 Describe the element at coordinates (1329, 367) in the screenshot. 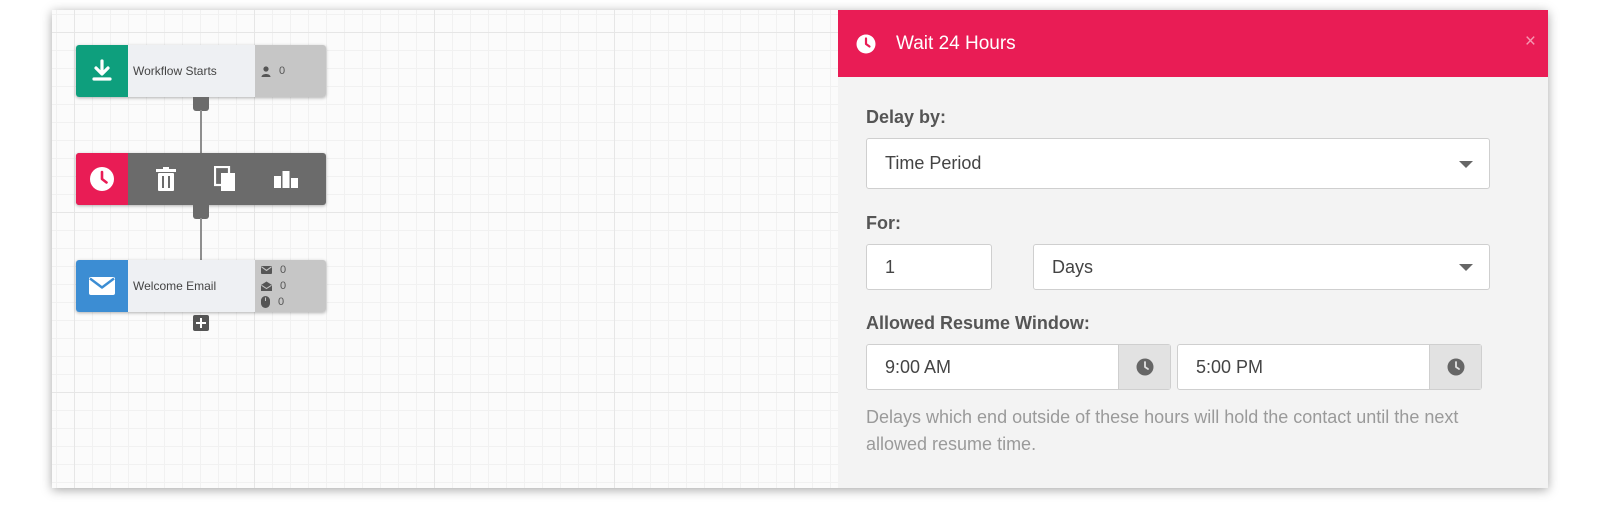

I see `resume-end-input: 5:00 PM` at that location.